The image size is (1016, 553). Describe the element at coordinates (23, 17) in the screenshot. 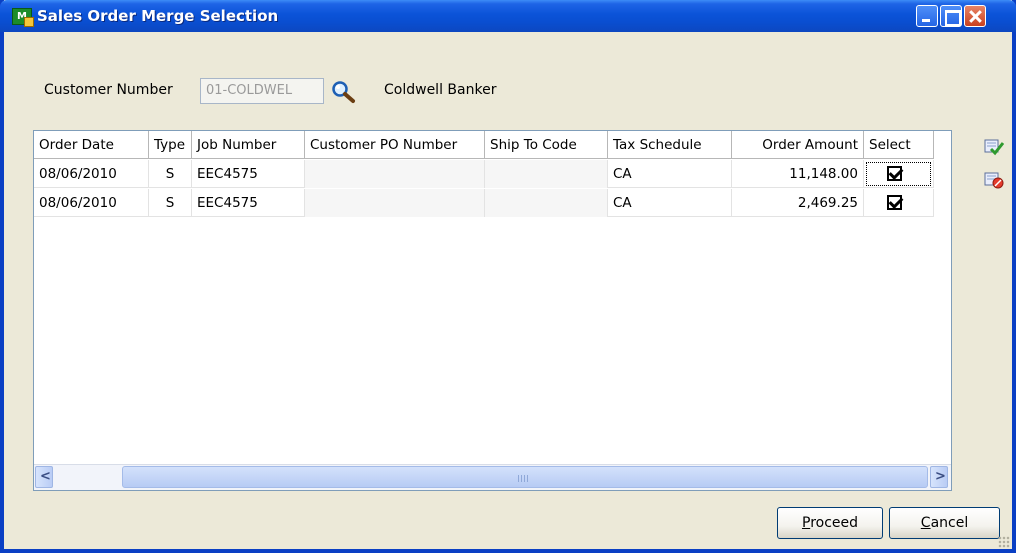

I see `app-icon: M` at that location.